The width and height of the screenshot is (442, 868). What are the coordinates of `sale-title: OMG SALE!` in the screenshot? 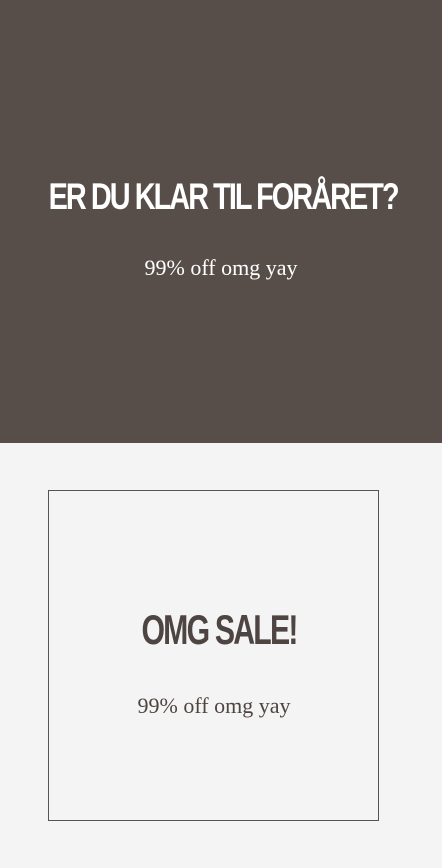 It's located at (219, 629).